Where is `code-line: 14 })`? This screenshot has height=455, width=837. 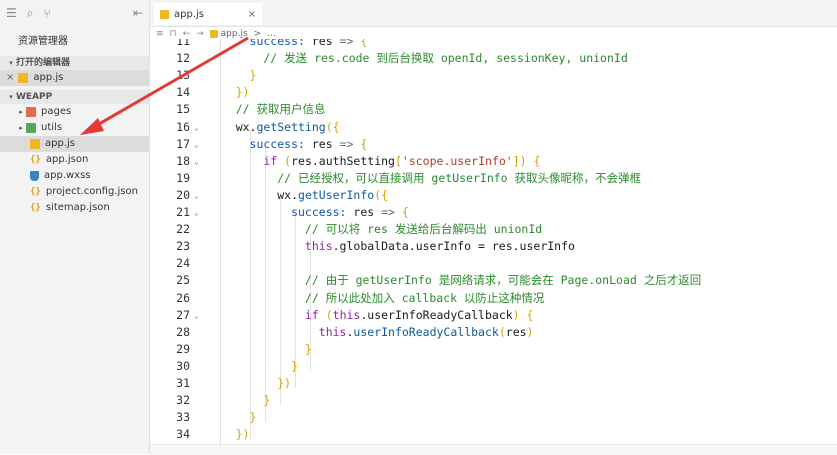 code-line: 14 }) is located at coordinates (493, 92).